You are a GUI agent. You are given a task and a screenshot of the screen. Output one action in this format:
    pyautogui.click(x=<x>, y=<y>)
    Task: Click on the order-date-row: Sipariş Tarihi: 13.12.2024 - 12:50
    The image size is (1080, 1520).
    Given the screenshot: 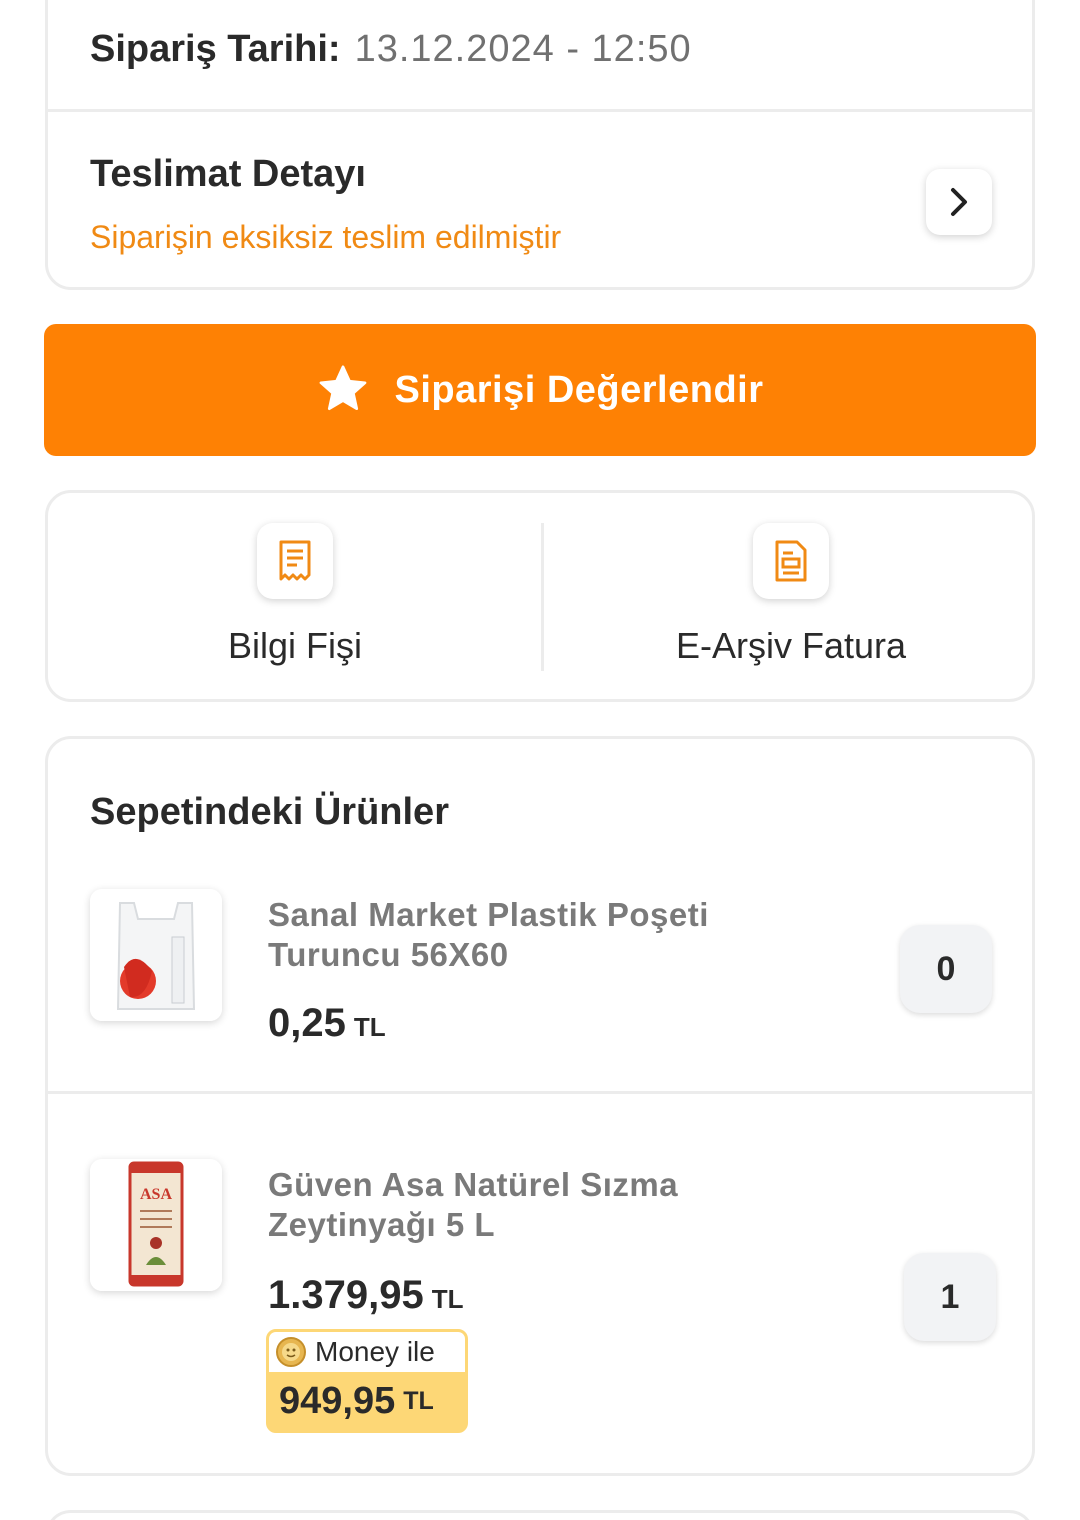 What is the action you would take?
    pyautogui.click(x=391, y=49)
    